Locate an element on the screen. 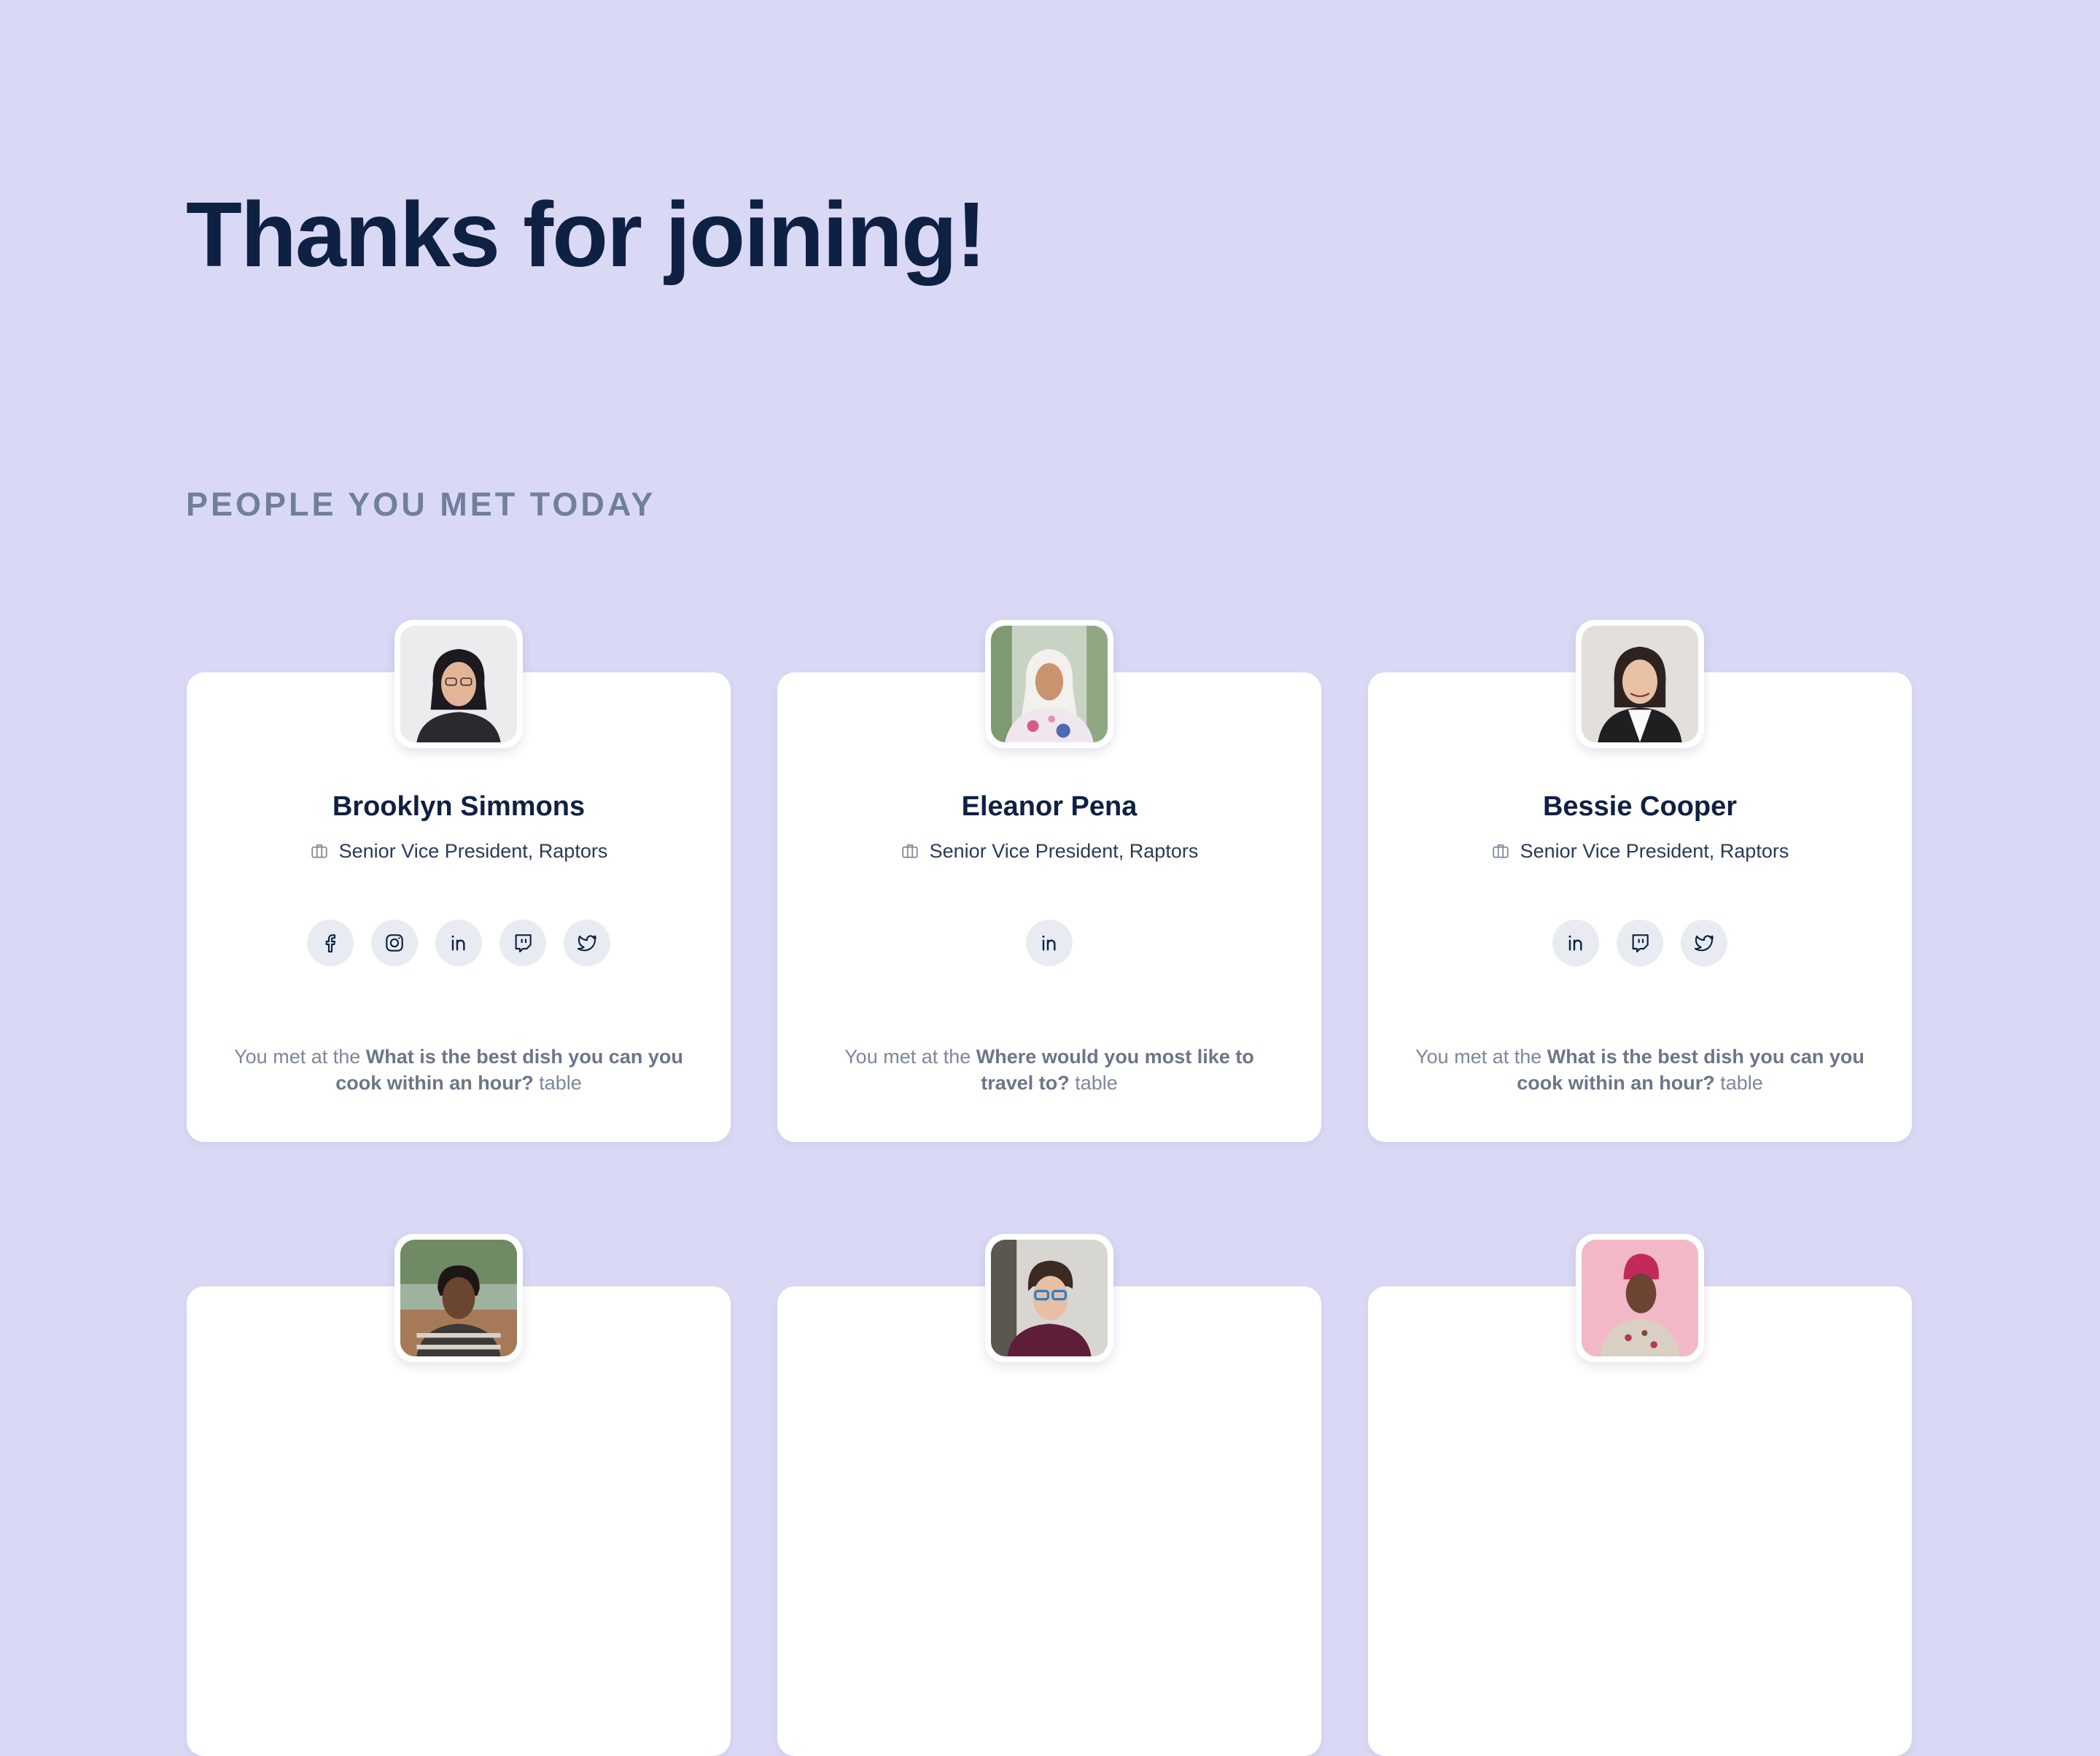 The image size is (2100, 1756). instagram-icon is located at coordinates (394, 942).